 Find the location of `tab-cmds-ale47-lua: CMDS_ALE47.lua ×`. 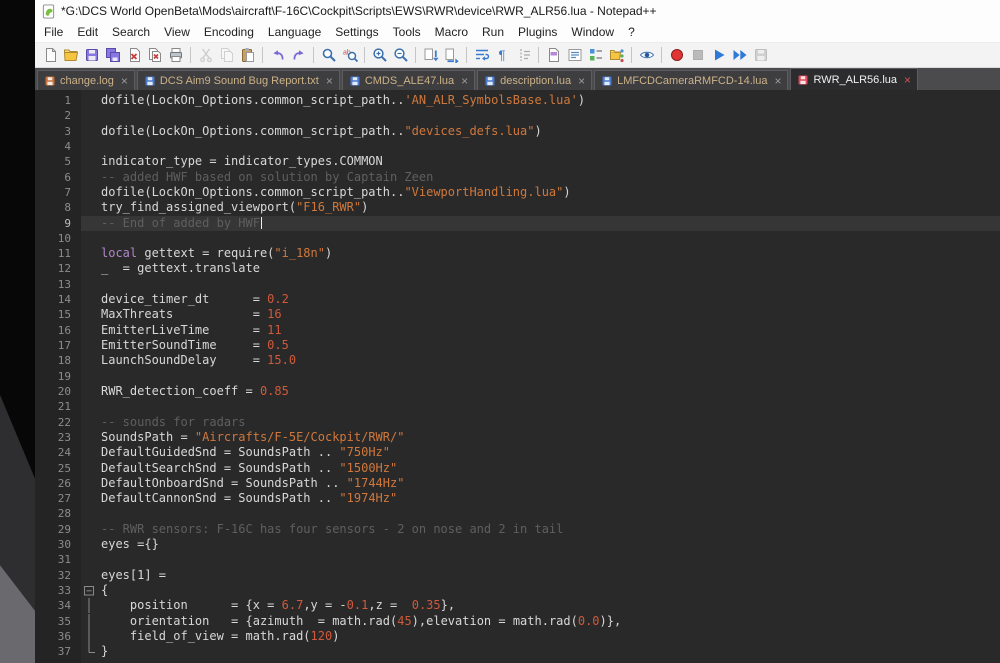

tab-cmds-ale47-lua: CMDS_ALE47.lua × is located at coordinates (408, 80).